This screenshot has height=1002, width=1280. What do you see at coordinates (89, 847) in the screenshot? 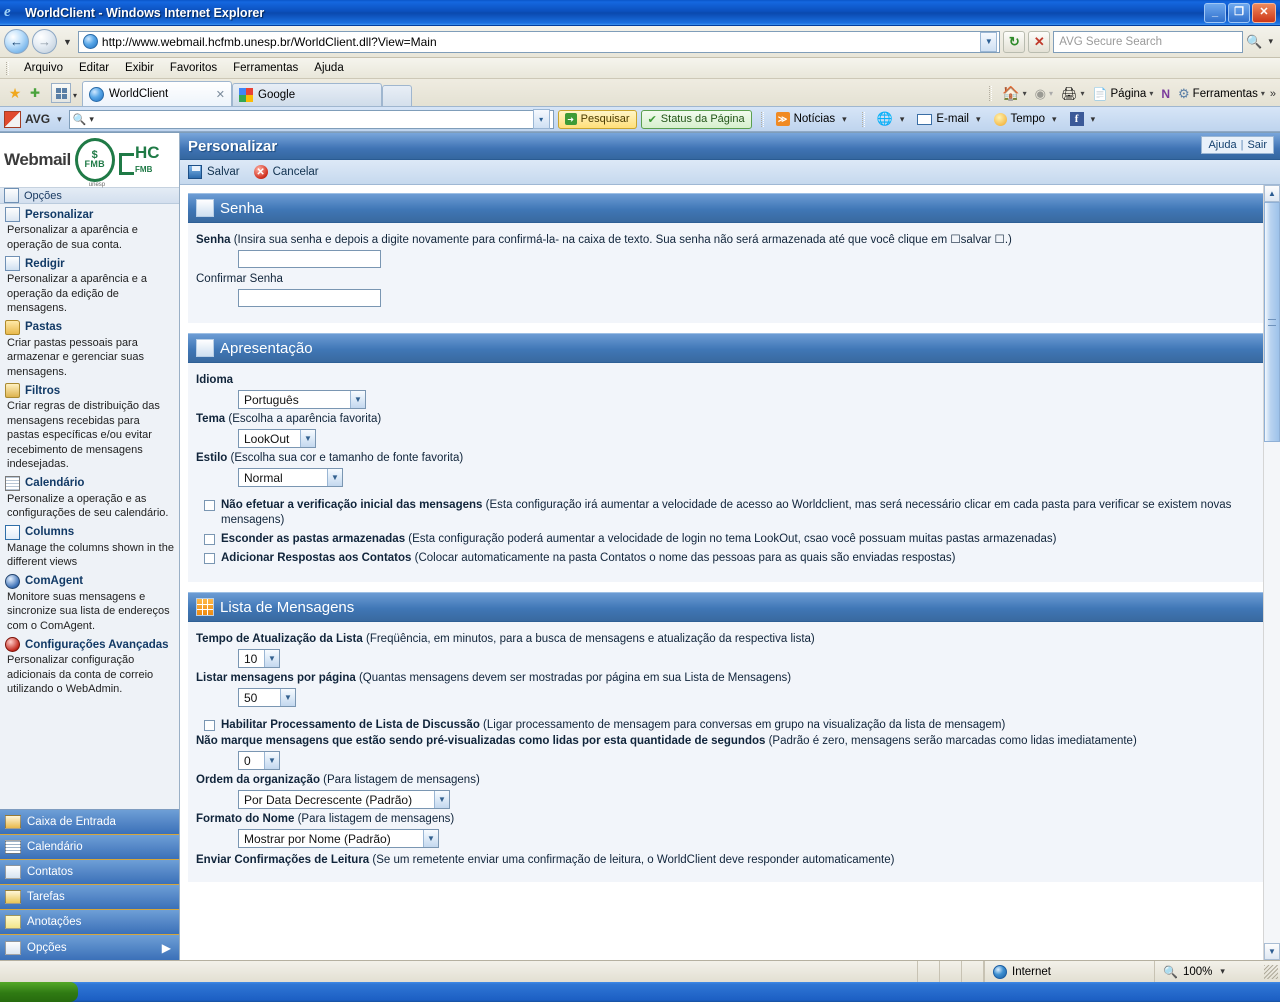
I see `nav-item-calendario: Calendário` at bounding box center [89, 847].